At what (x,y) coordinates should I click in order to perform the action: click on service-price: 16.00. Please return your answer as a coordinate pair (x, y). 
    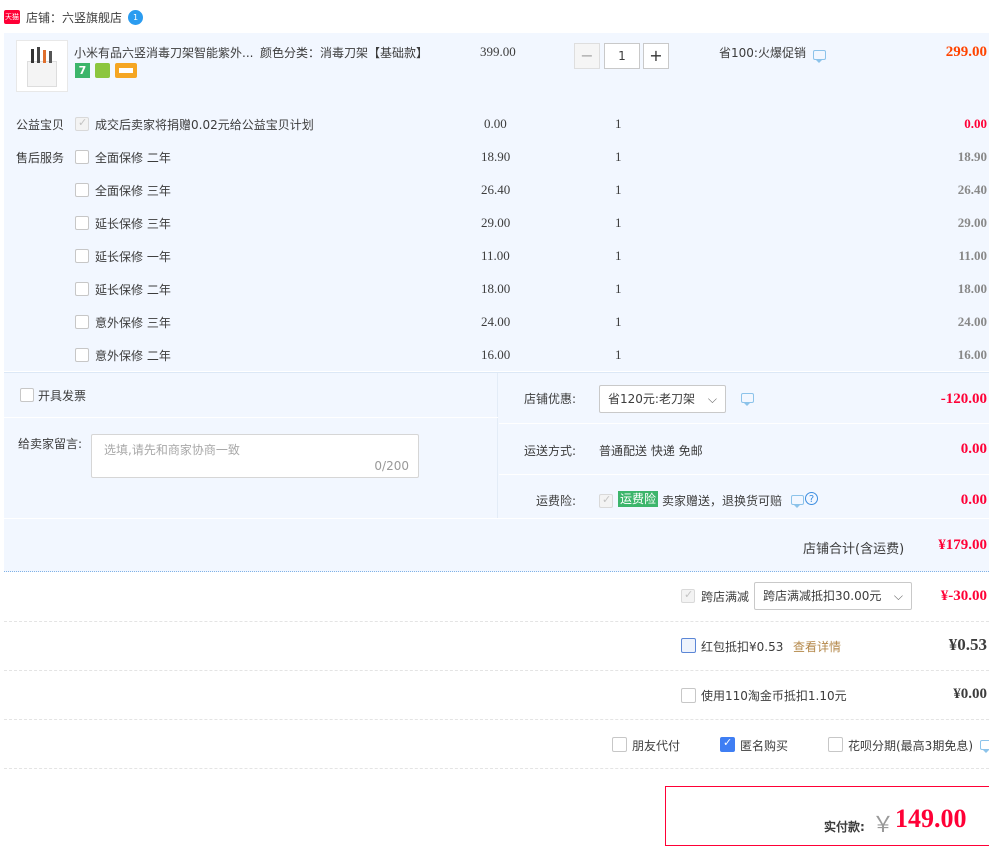
    Looking at the image, I should click on (496, 354).